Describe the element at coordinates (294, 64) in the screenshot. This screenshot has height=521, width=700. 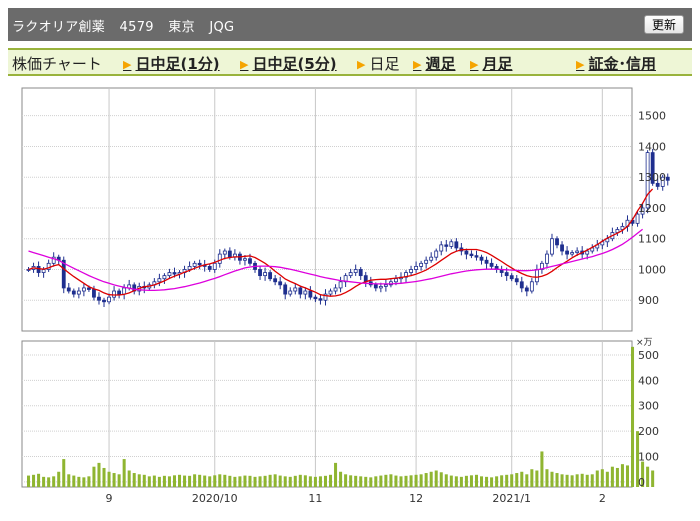
I see `tab-label: 日中足(5分)` at that location.